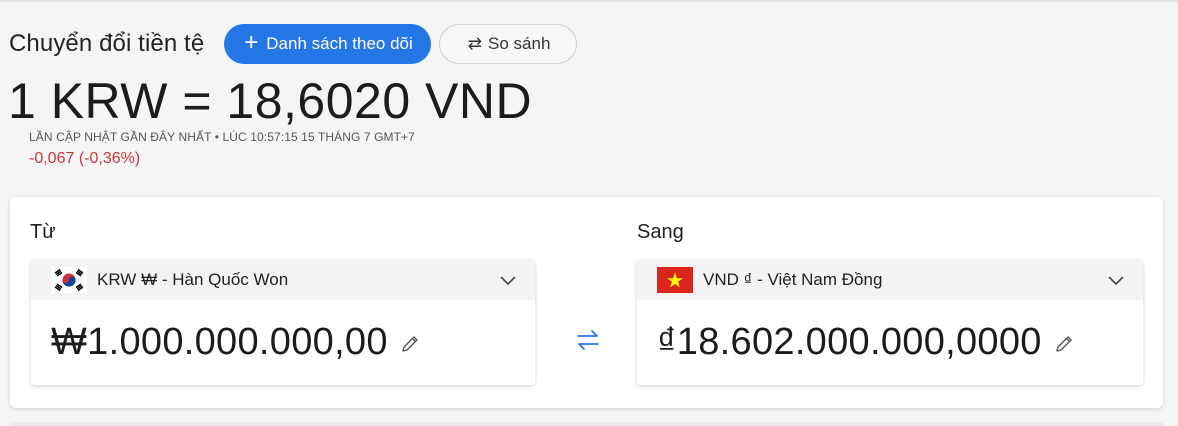  I want to click on compare-button: ⇄ So sánh, so click(508, 44).